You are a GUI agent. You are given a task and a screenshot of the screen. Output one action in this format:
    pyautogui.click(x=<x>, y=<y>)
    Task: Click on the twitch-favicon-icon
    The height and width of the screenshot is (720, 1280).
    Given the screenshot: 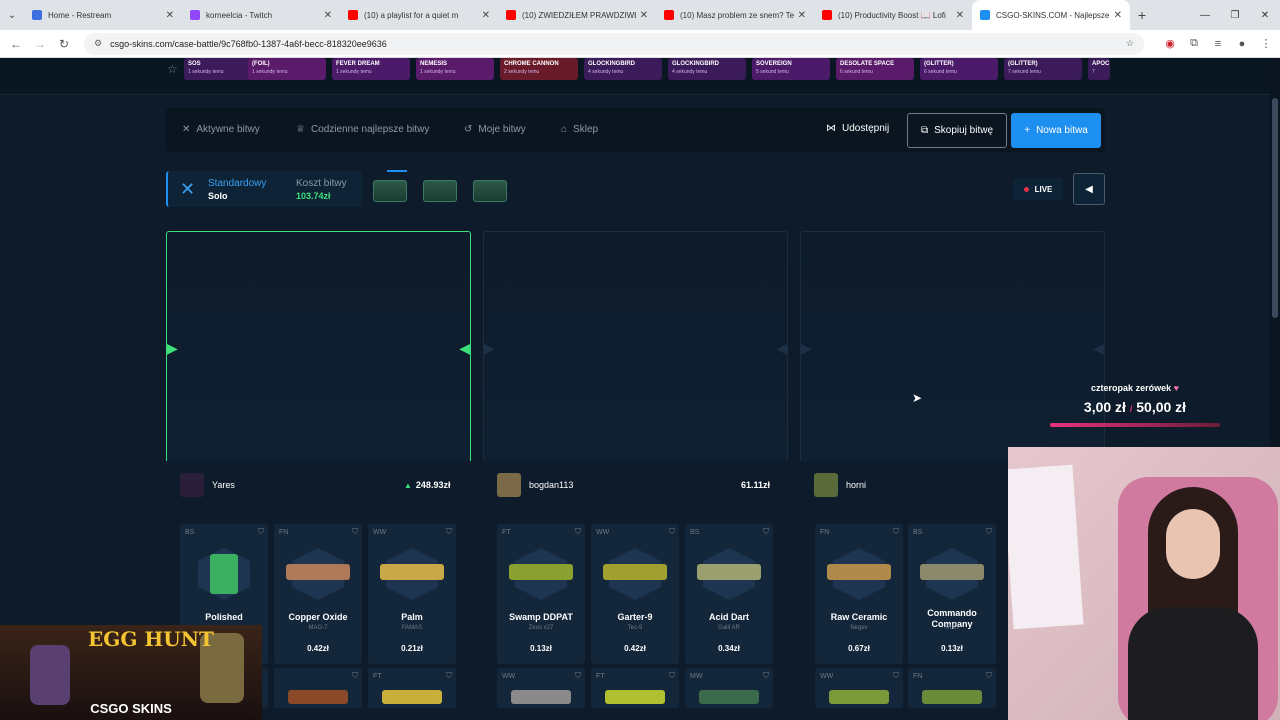 What is the action you would take?
    pyautogui.click(x=195, y=15)
    